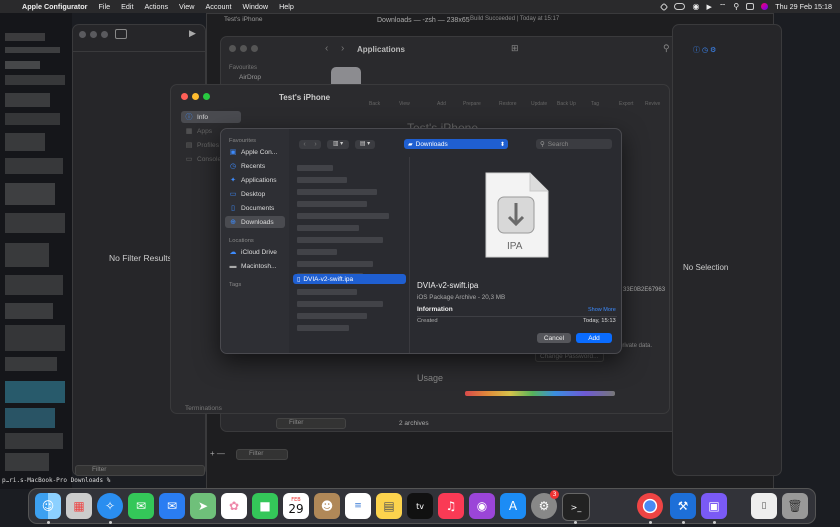  I want to click on calendar-icon: FEB 29, so click(296, 506).